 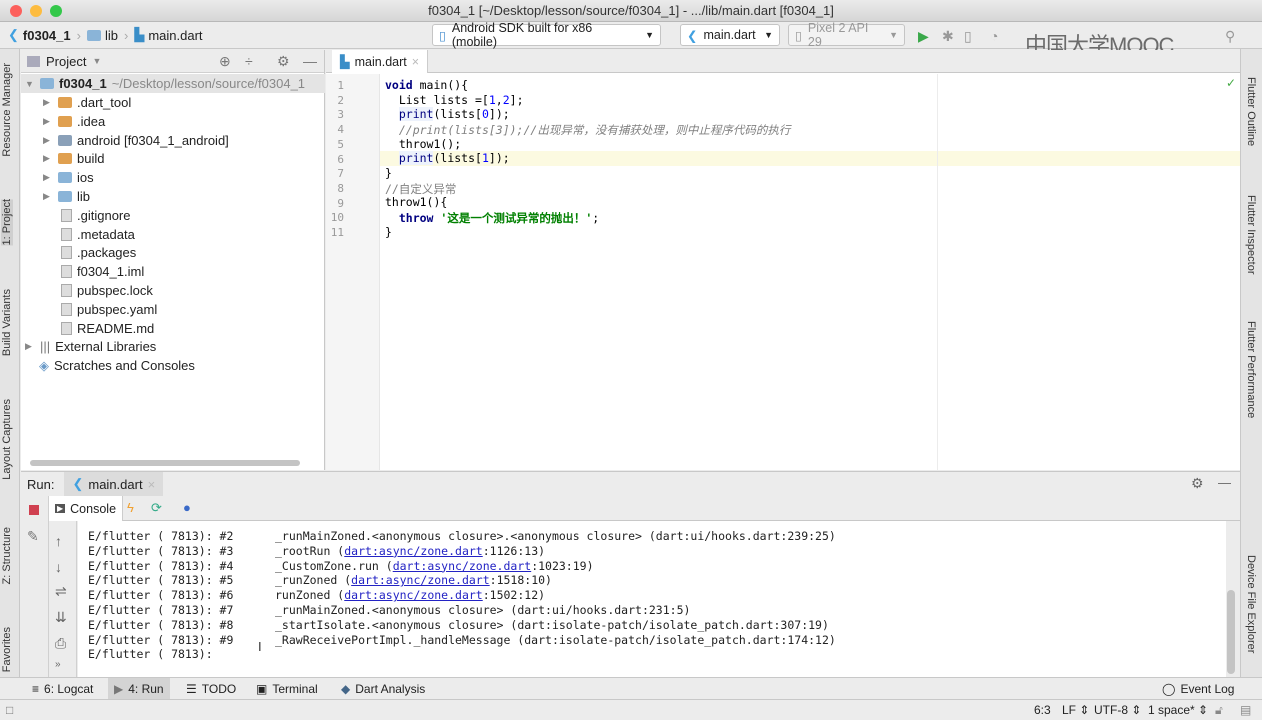 I want to click on tree-item: ▶ lib, so click(x=66, y=196).